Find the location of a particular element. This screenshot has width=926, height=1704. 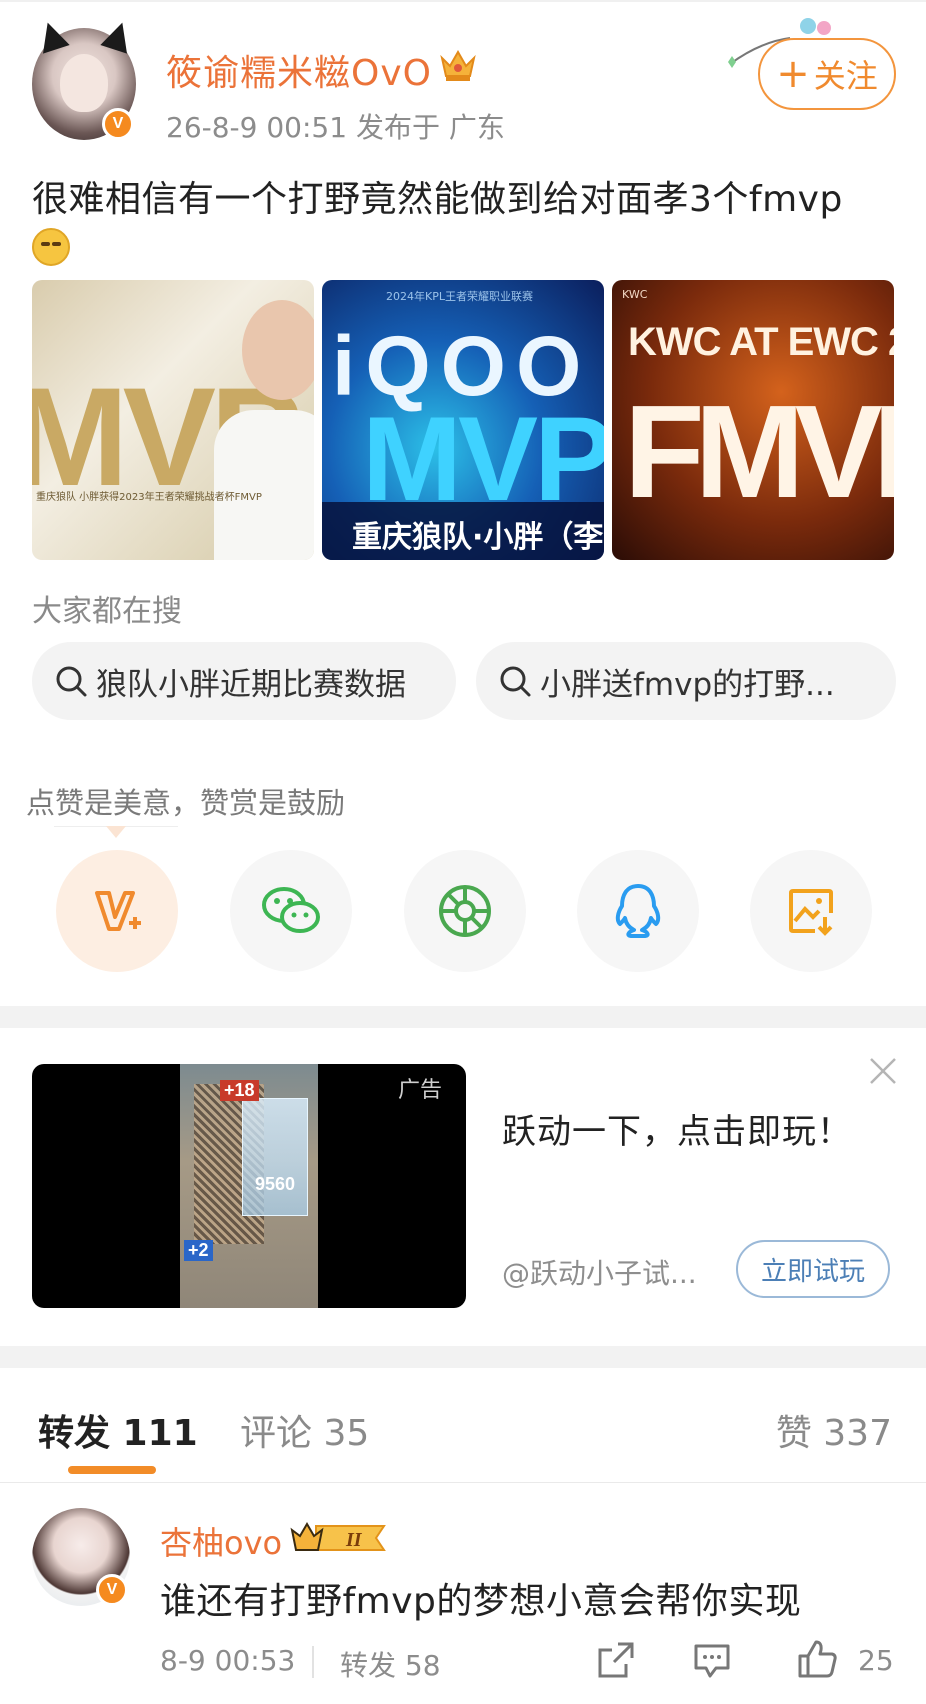

moments-aperture-icon is located at coordinates (465, 911).